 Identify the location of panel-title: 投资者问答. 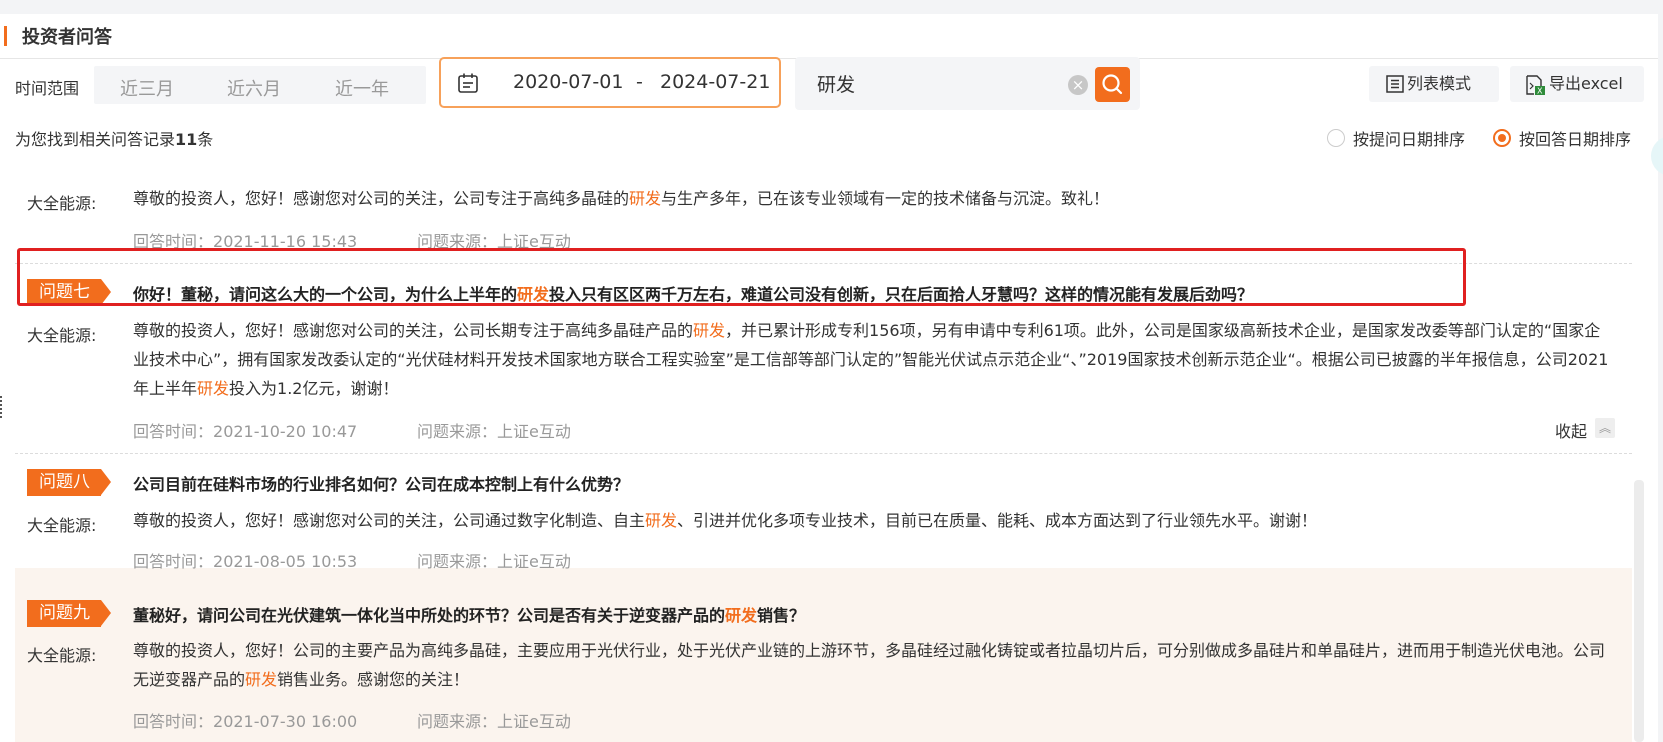
(67, 37).